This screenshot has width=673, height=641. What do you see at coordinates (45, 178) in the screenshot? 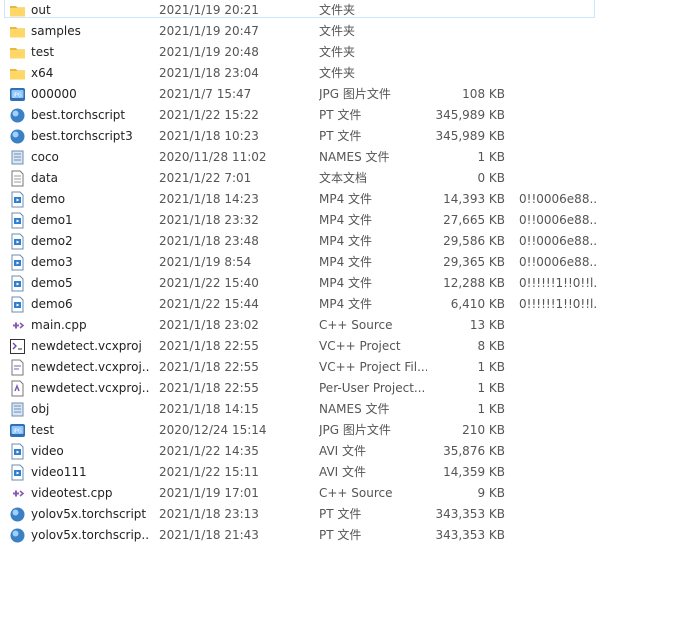
I see `file-name: data` at bounding box center [45, 178].